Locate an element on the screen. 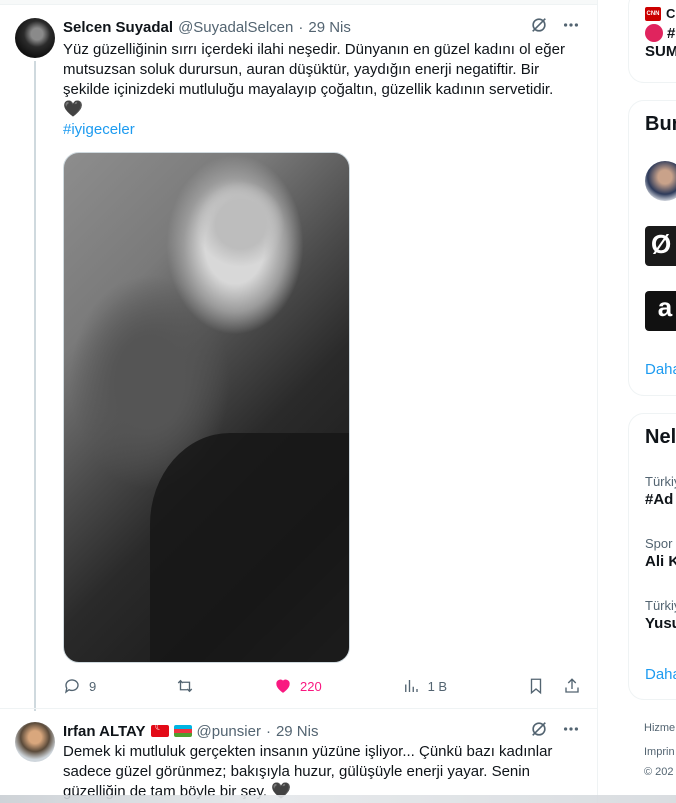 The height and width of the screenshot is (803, 676). retweet-button is located at coordinates (185, 686).